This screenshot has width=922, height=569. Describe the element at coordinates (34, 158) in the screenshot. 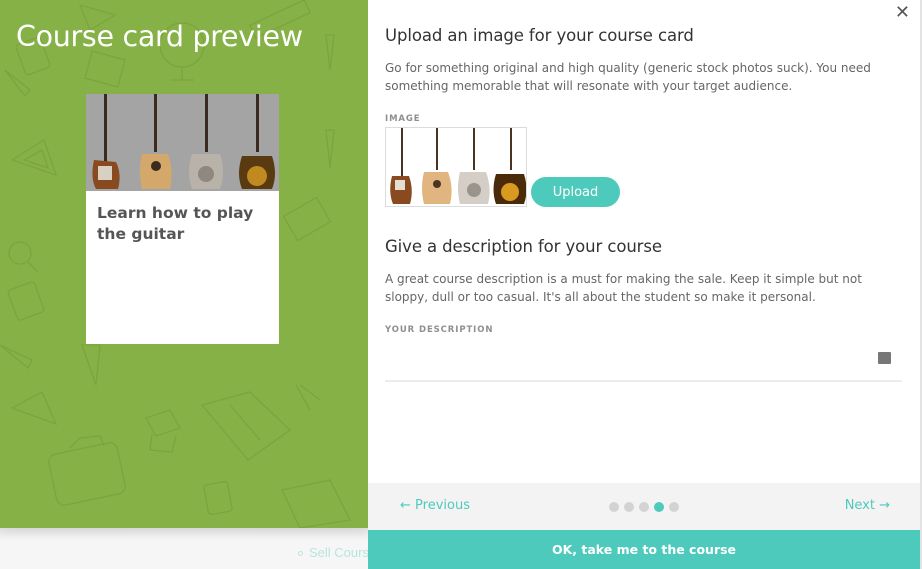

I see `triangle-ruler-icon` at that location.